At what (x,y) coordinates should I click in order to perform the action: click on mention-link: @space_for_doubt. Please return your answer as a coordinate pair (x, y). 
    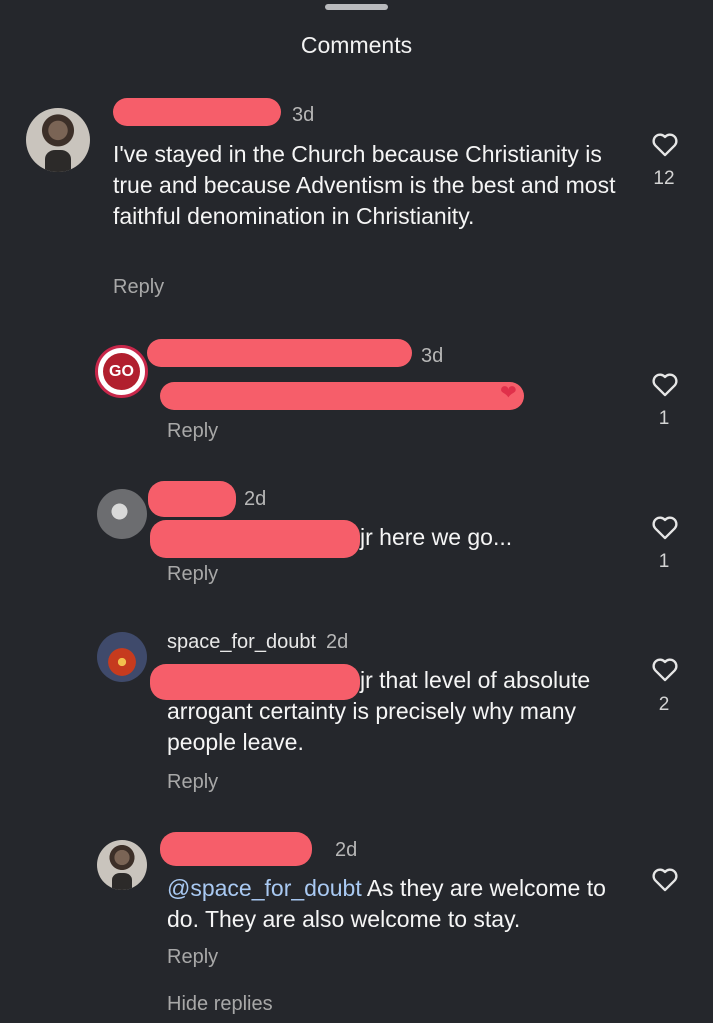
    Looking at the image, I should click on (264, 888).